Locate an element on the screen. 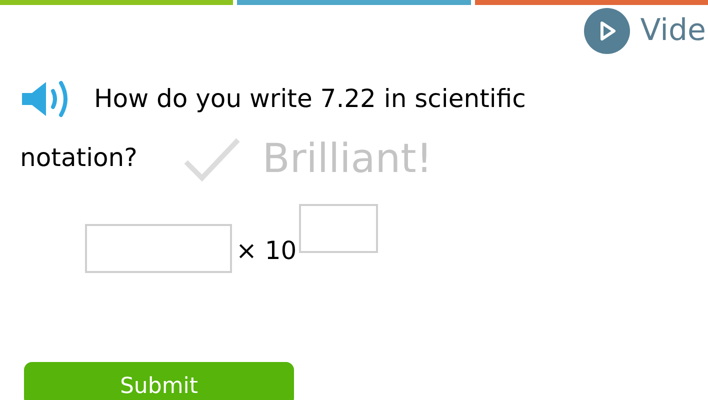 The image size is (708, 400). video-button: Vide is located at coordinates (645, 31).